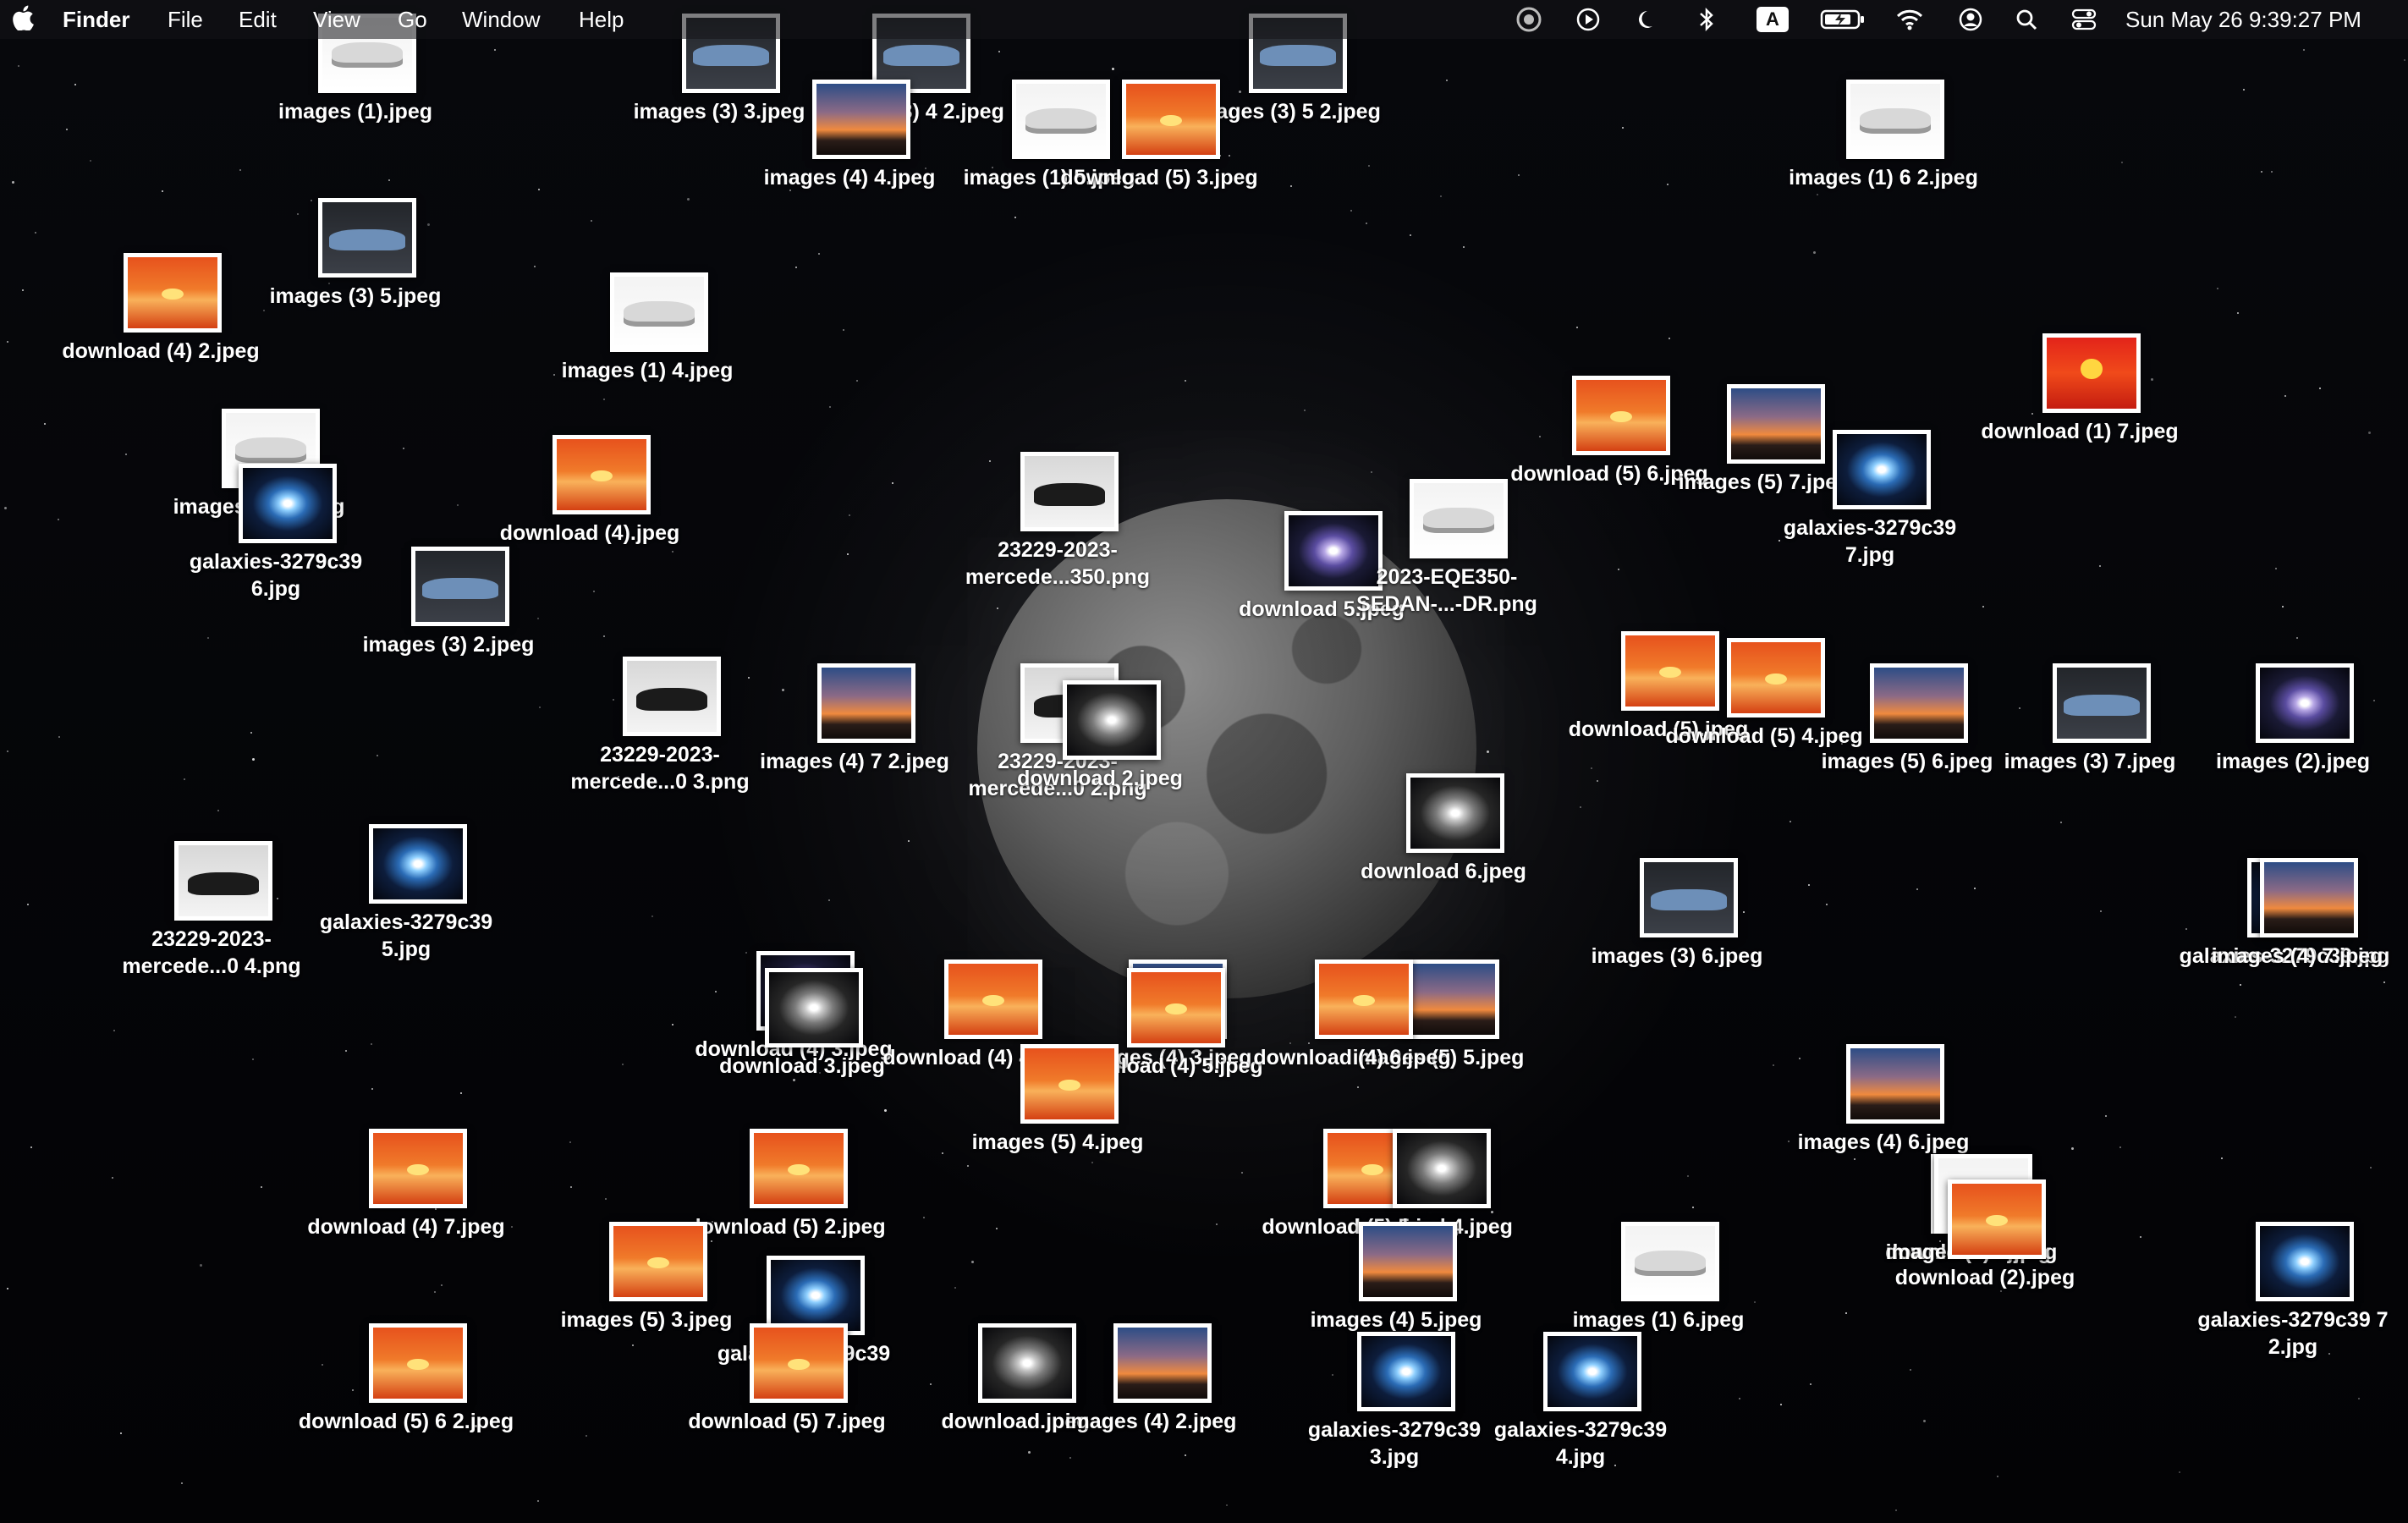  What do you see at coordinates (1443, 849) in the screenshot?
I see `desktop-file-icon: download 6.jpeg` at bounding box center [1443, 849].